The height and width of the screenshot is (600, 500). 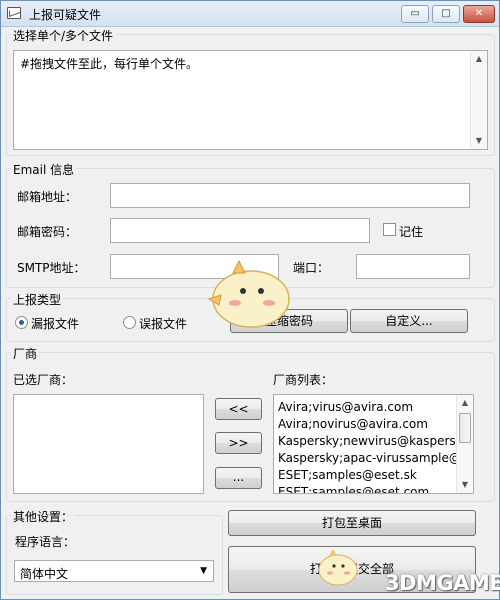 I want to click on other-settings-group, so click(x=114, y=555).